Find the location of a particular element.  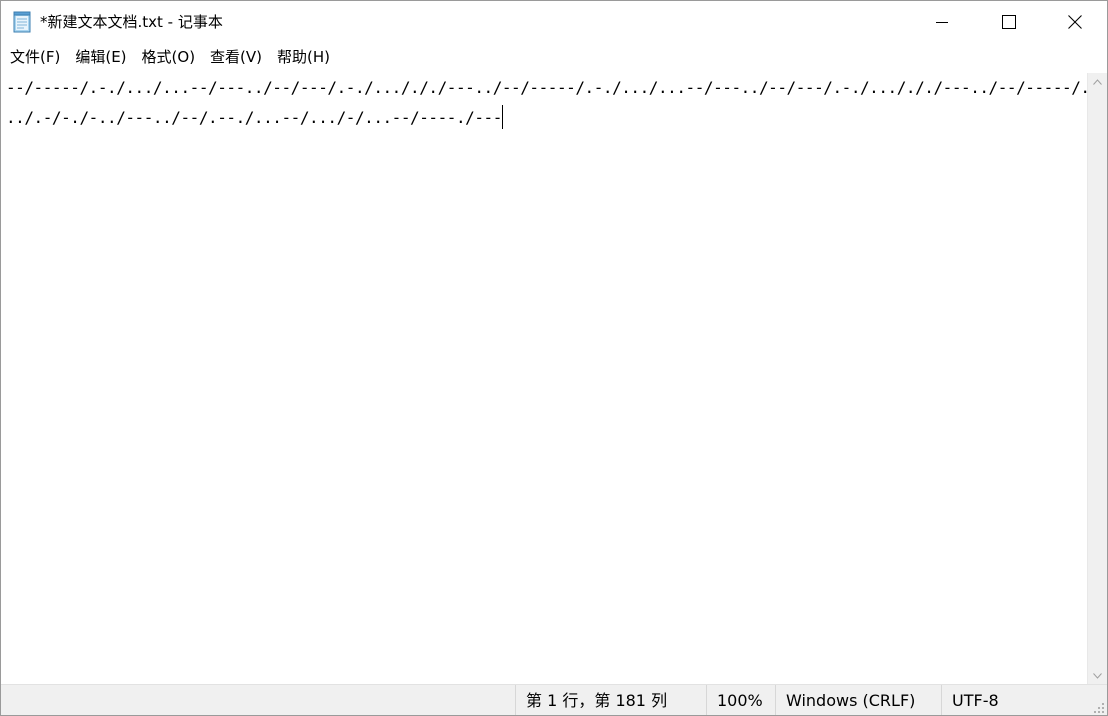

text-caret is located at coordinates (502, 117).